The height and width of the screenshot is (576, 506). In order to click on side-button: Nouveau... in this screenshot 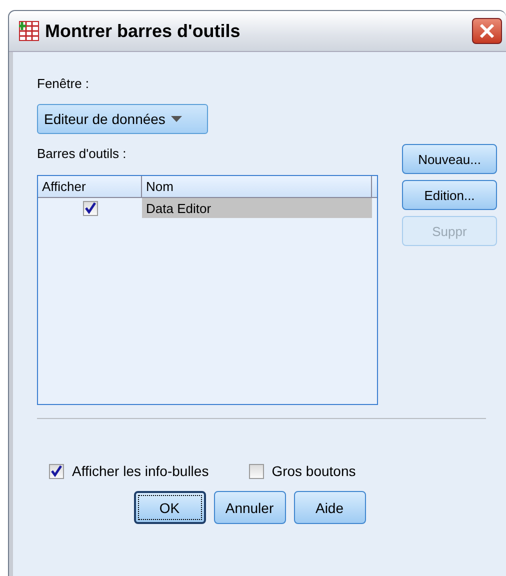, I will do `click(449, 159)`.